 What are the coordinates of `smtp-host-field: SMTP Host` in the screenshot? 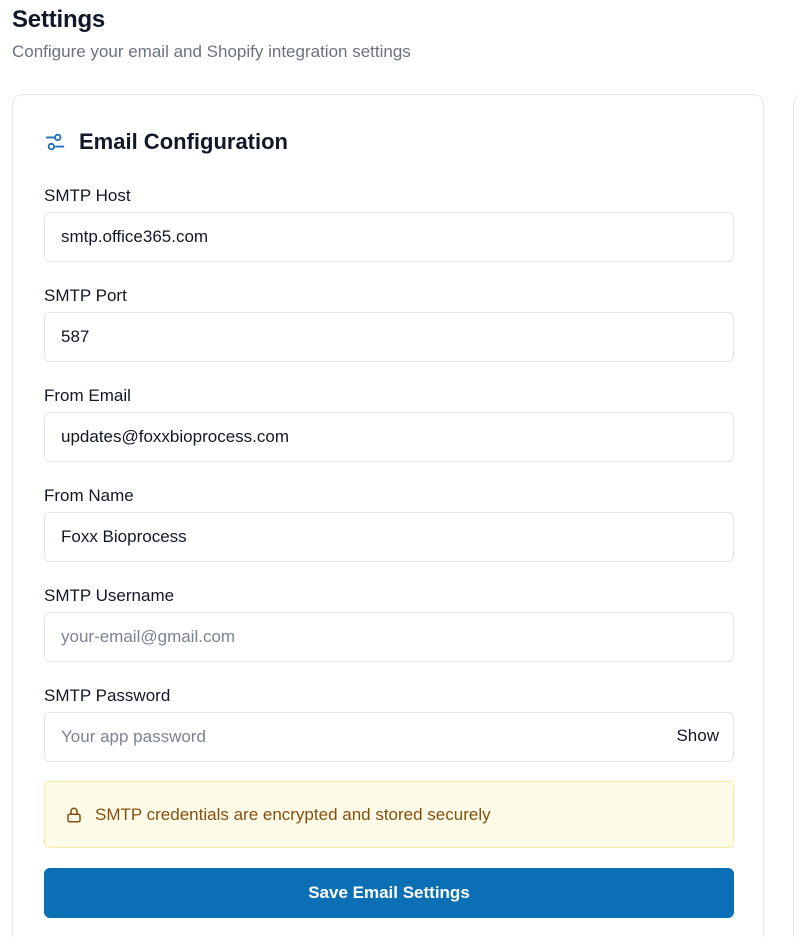 It's located at (389, 223).